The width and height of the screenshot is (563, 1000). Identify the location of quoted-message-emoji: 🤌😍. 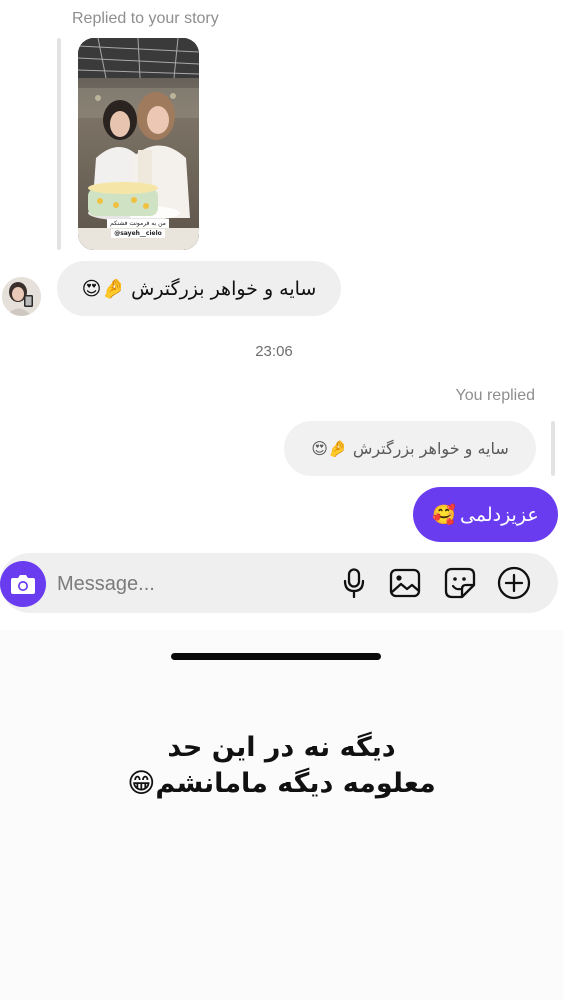
(329, 448).